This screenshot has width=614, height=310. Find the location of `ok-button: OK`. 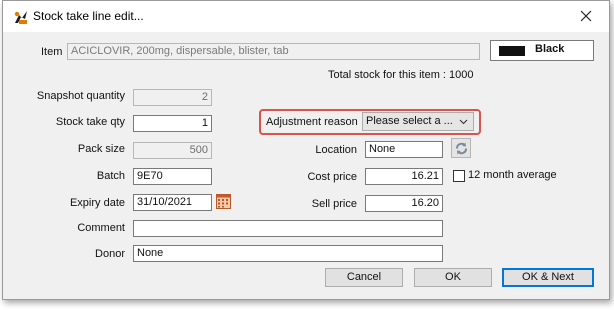

ok-button: OK is located at coordinates (453, 277).